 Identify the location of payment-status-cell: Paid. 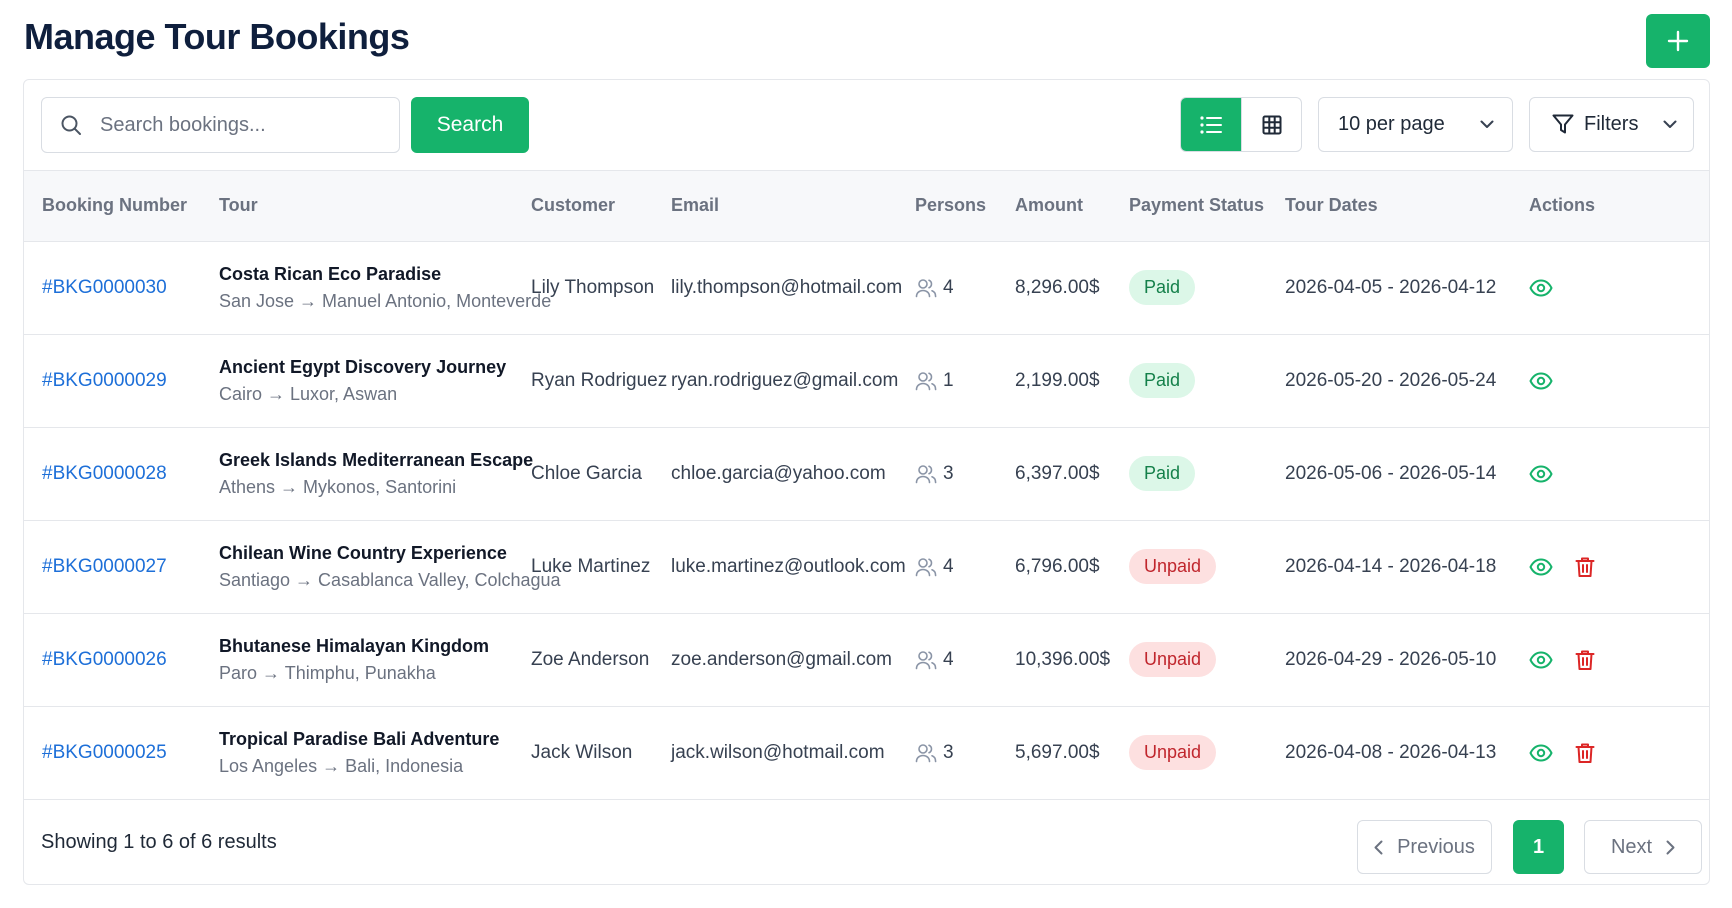
(1189, 473).